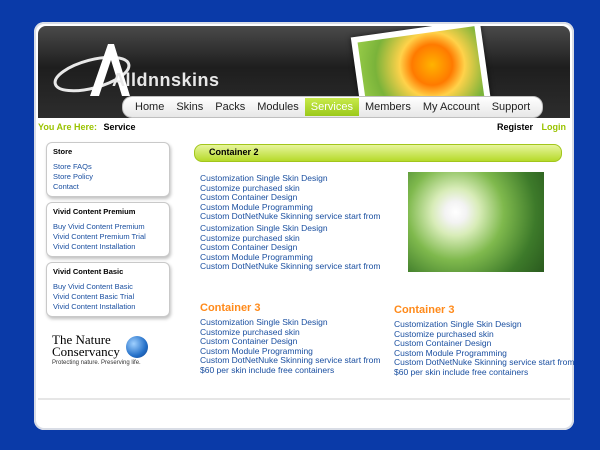  What do you see at coordinates (94, 211) in the screenshot?
I see `premium-title: Vivid Content Premium` at bounding box center [94, 211].